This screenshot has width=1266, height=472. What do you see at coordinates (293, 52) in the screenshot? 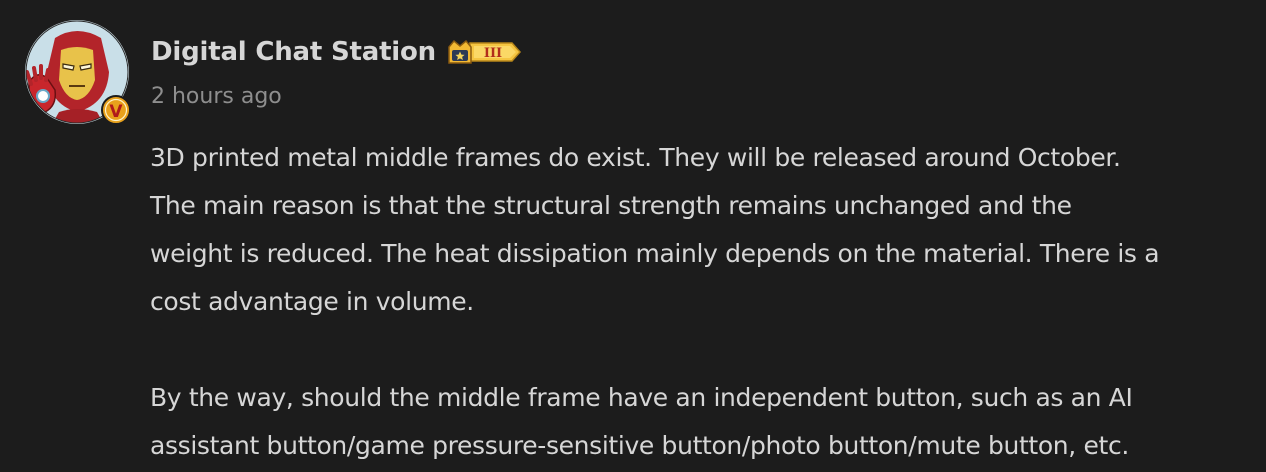
I see `author-name: Digital Chat Station` at bounding box center [293, 52].